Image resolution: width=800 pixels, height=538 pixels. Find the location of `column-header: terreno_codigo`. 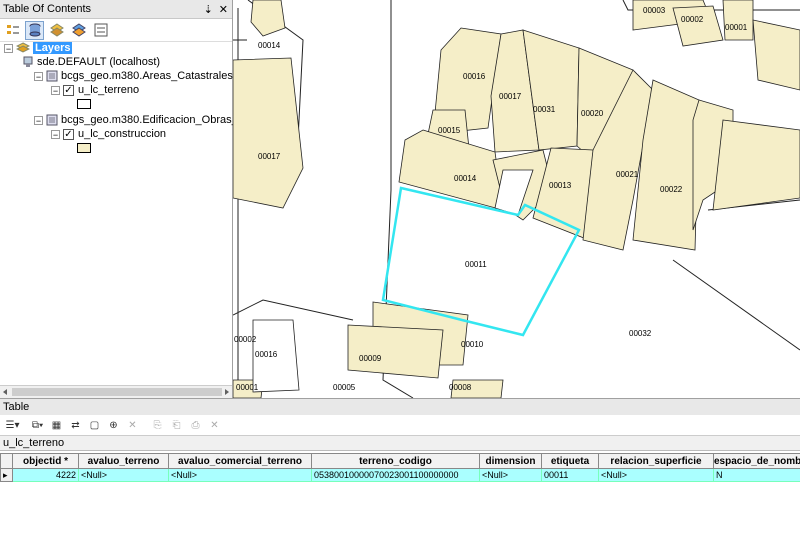

column-header: terreno_codigo is located at coordinates (396, 461).